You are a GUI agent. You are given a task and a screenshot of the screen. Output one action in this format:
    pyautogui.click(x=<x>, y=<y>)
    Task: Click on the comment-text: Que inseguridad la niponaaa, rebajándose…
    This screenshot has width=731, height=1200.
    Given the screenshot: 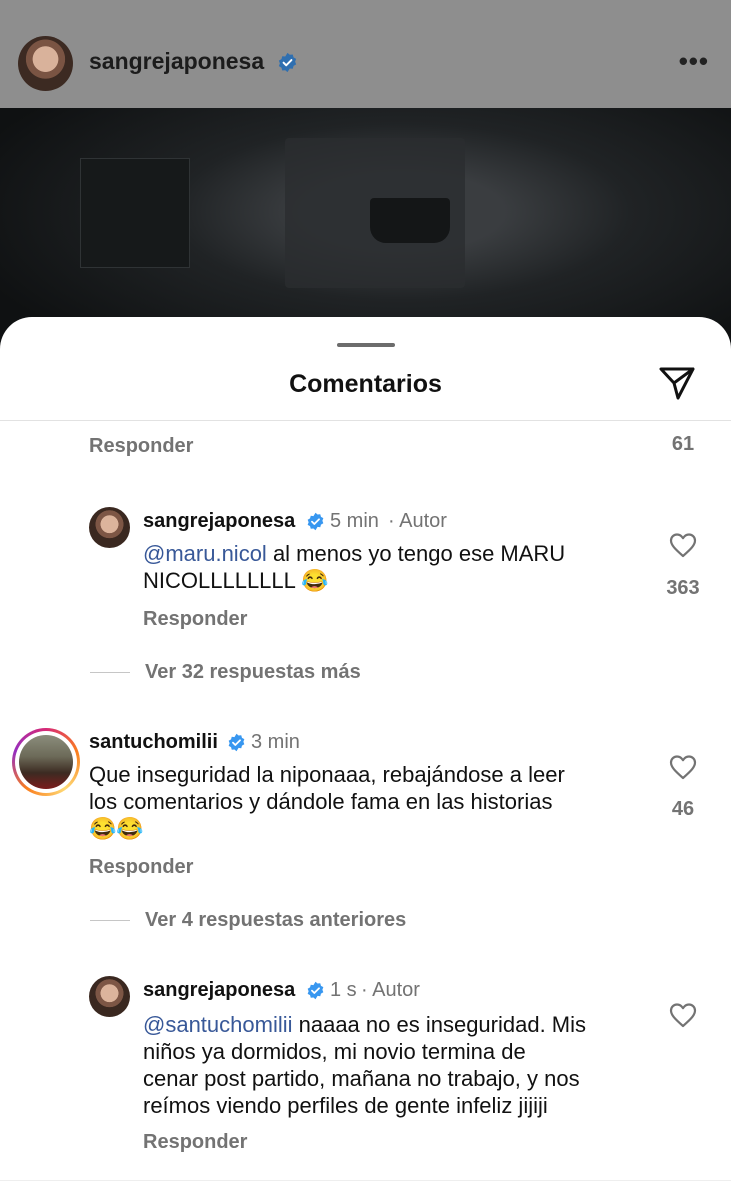 What is the action you would take?
    pyautogui.click(x=369, y=801)
    